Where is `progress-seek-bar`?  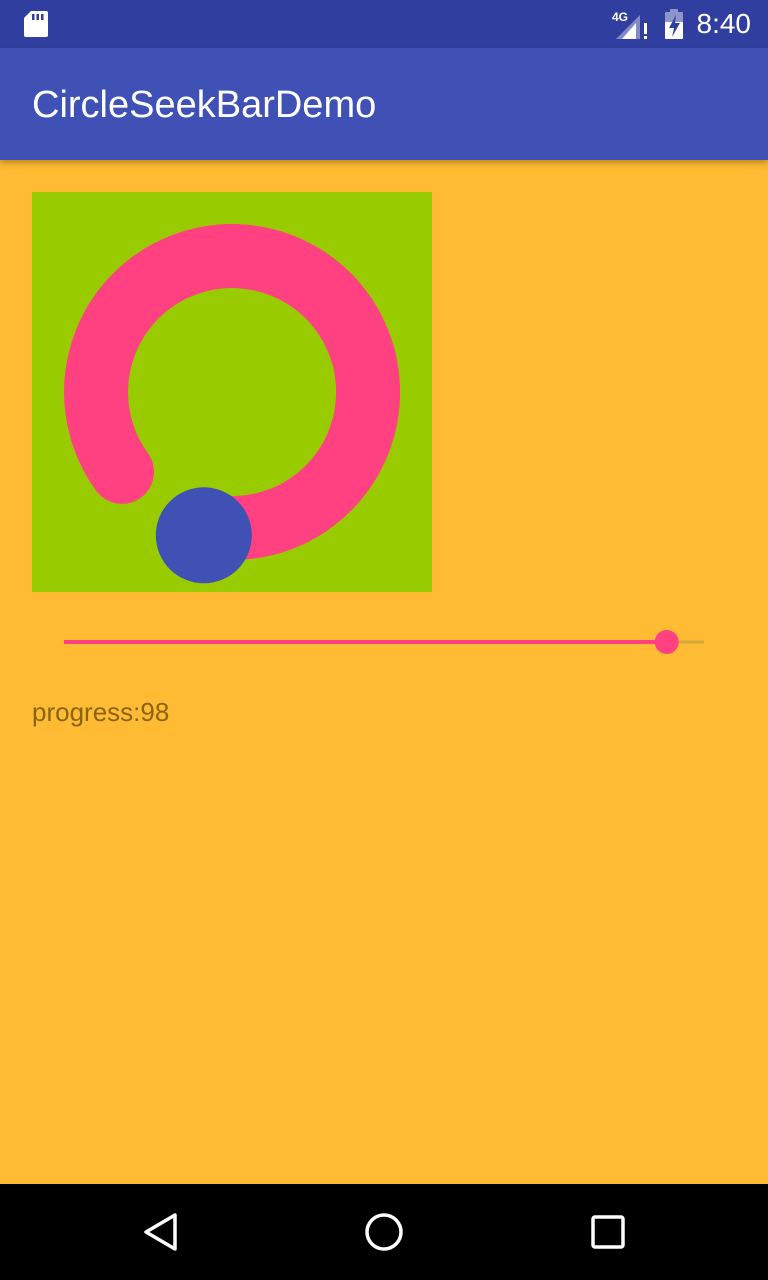 progress-seek-bar is located at coordinates (384, 642).